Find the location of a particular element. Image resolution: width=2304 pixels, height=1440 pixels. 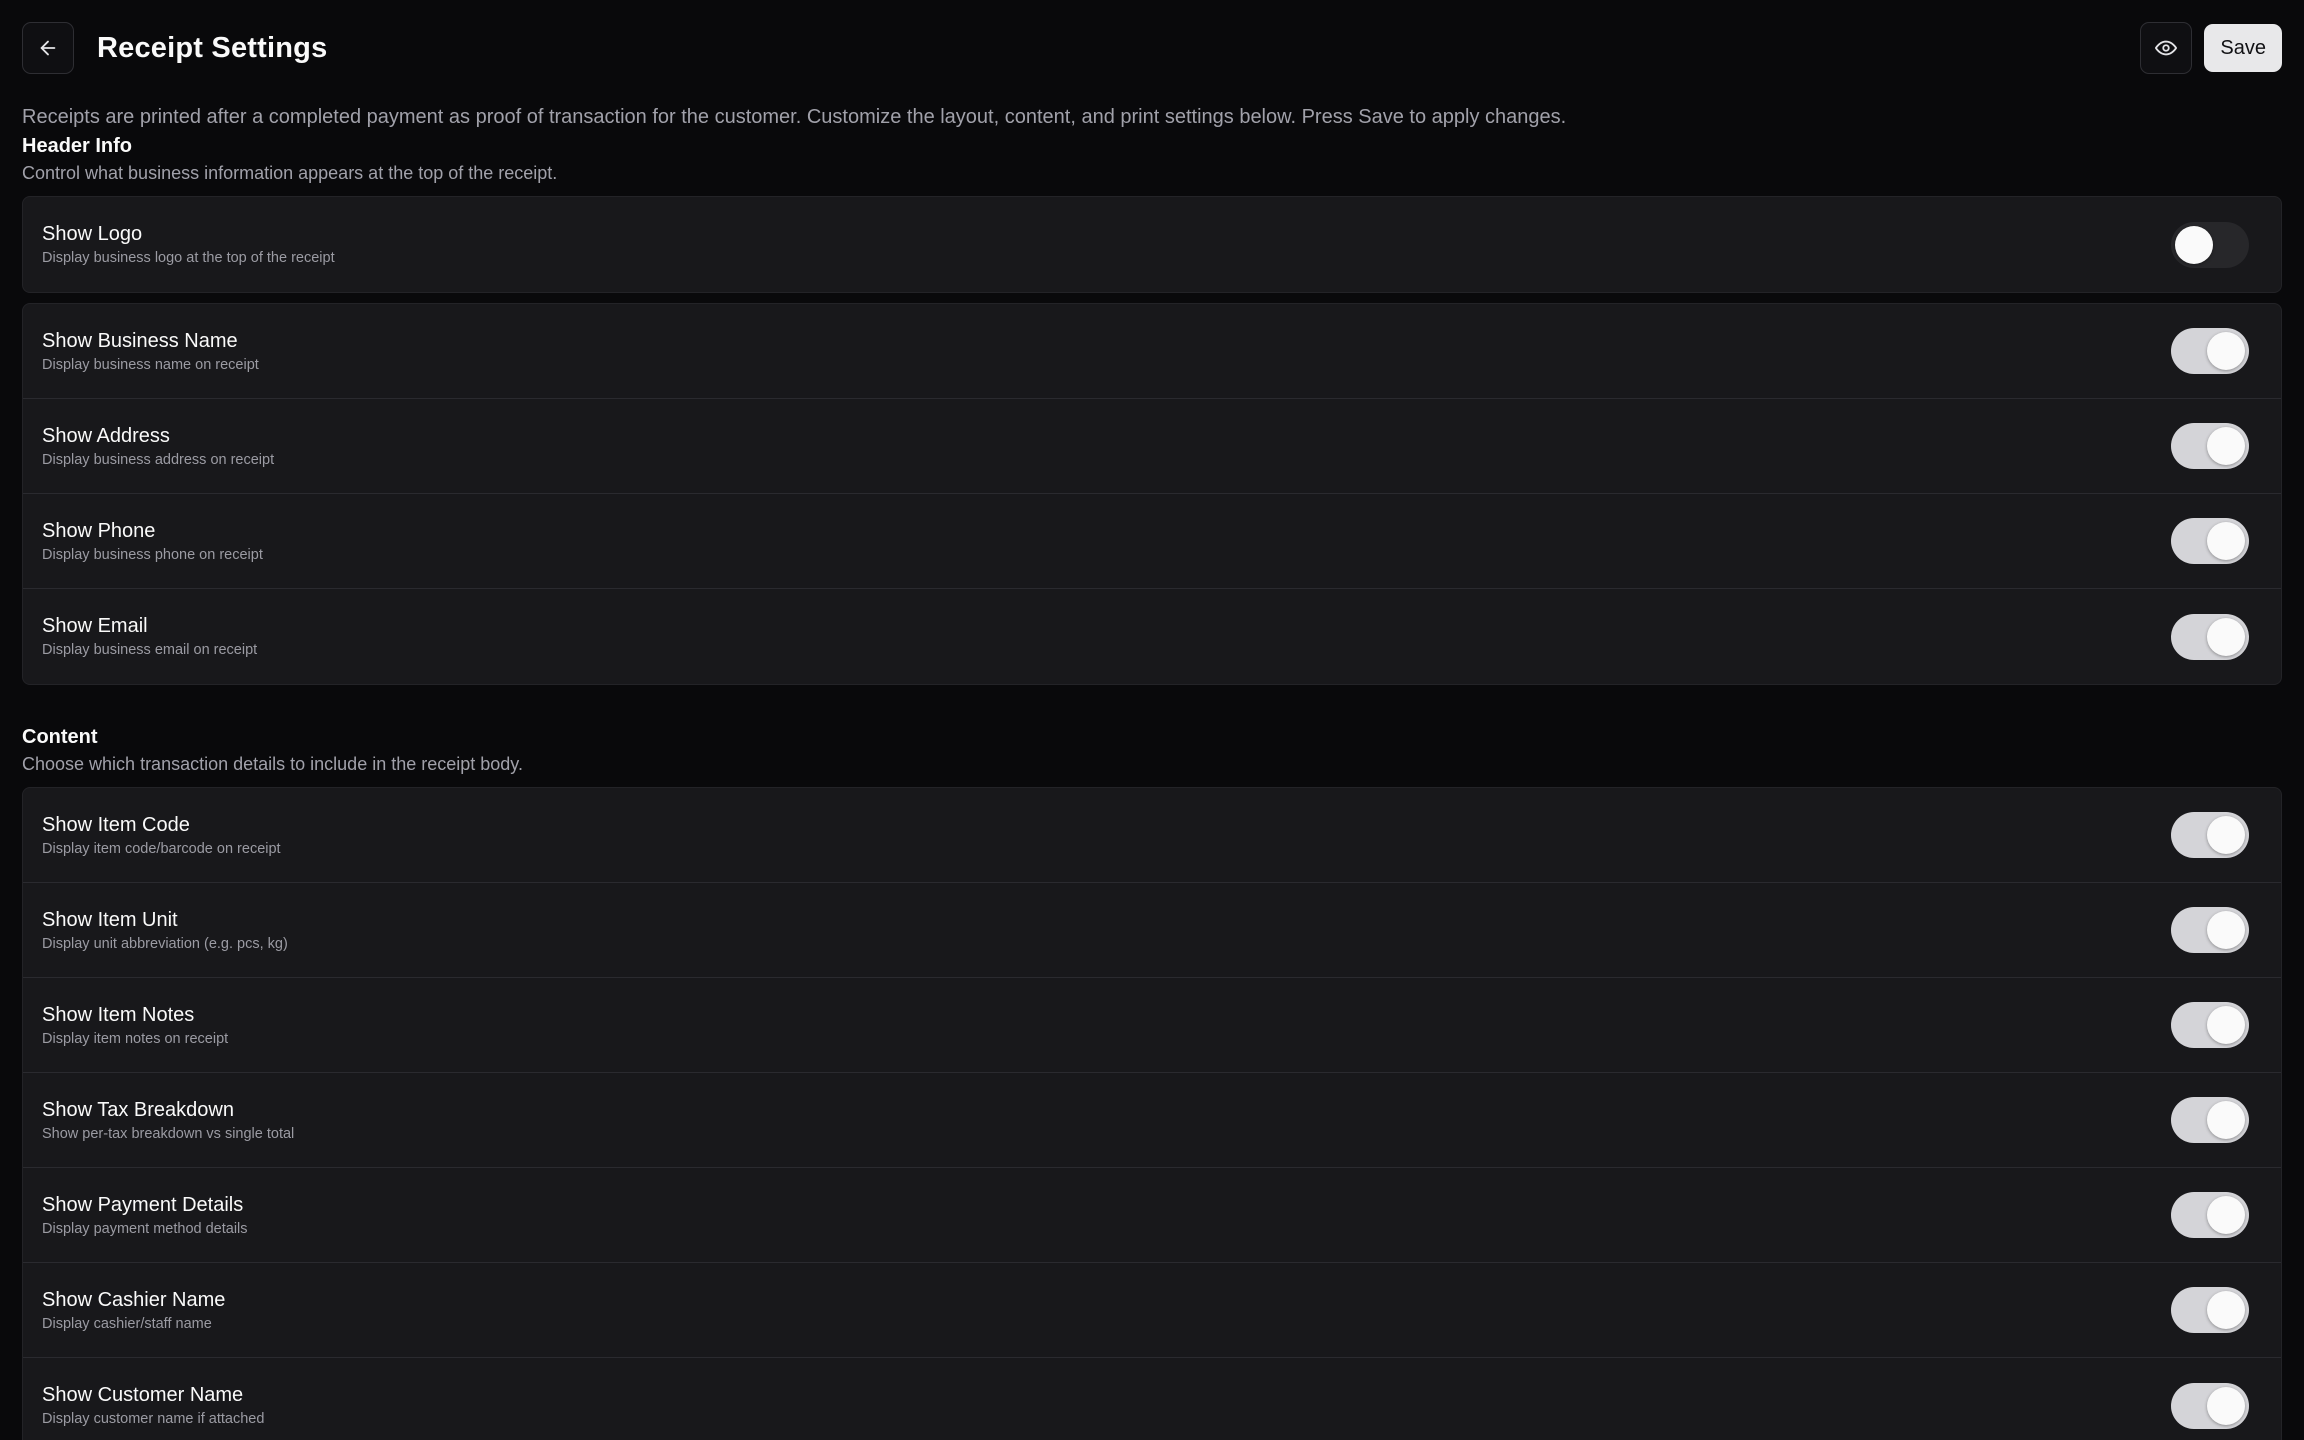

show-payment-details-toggle is located at coordinates (2210, 1215).